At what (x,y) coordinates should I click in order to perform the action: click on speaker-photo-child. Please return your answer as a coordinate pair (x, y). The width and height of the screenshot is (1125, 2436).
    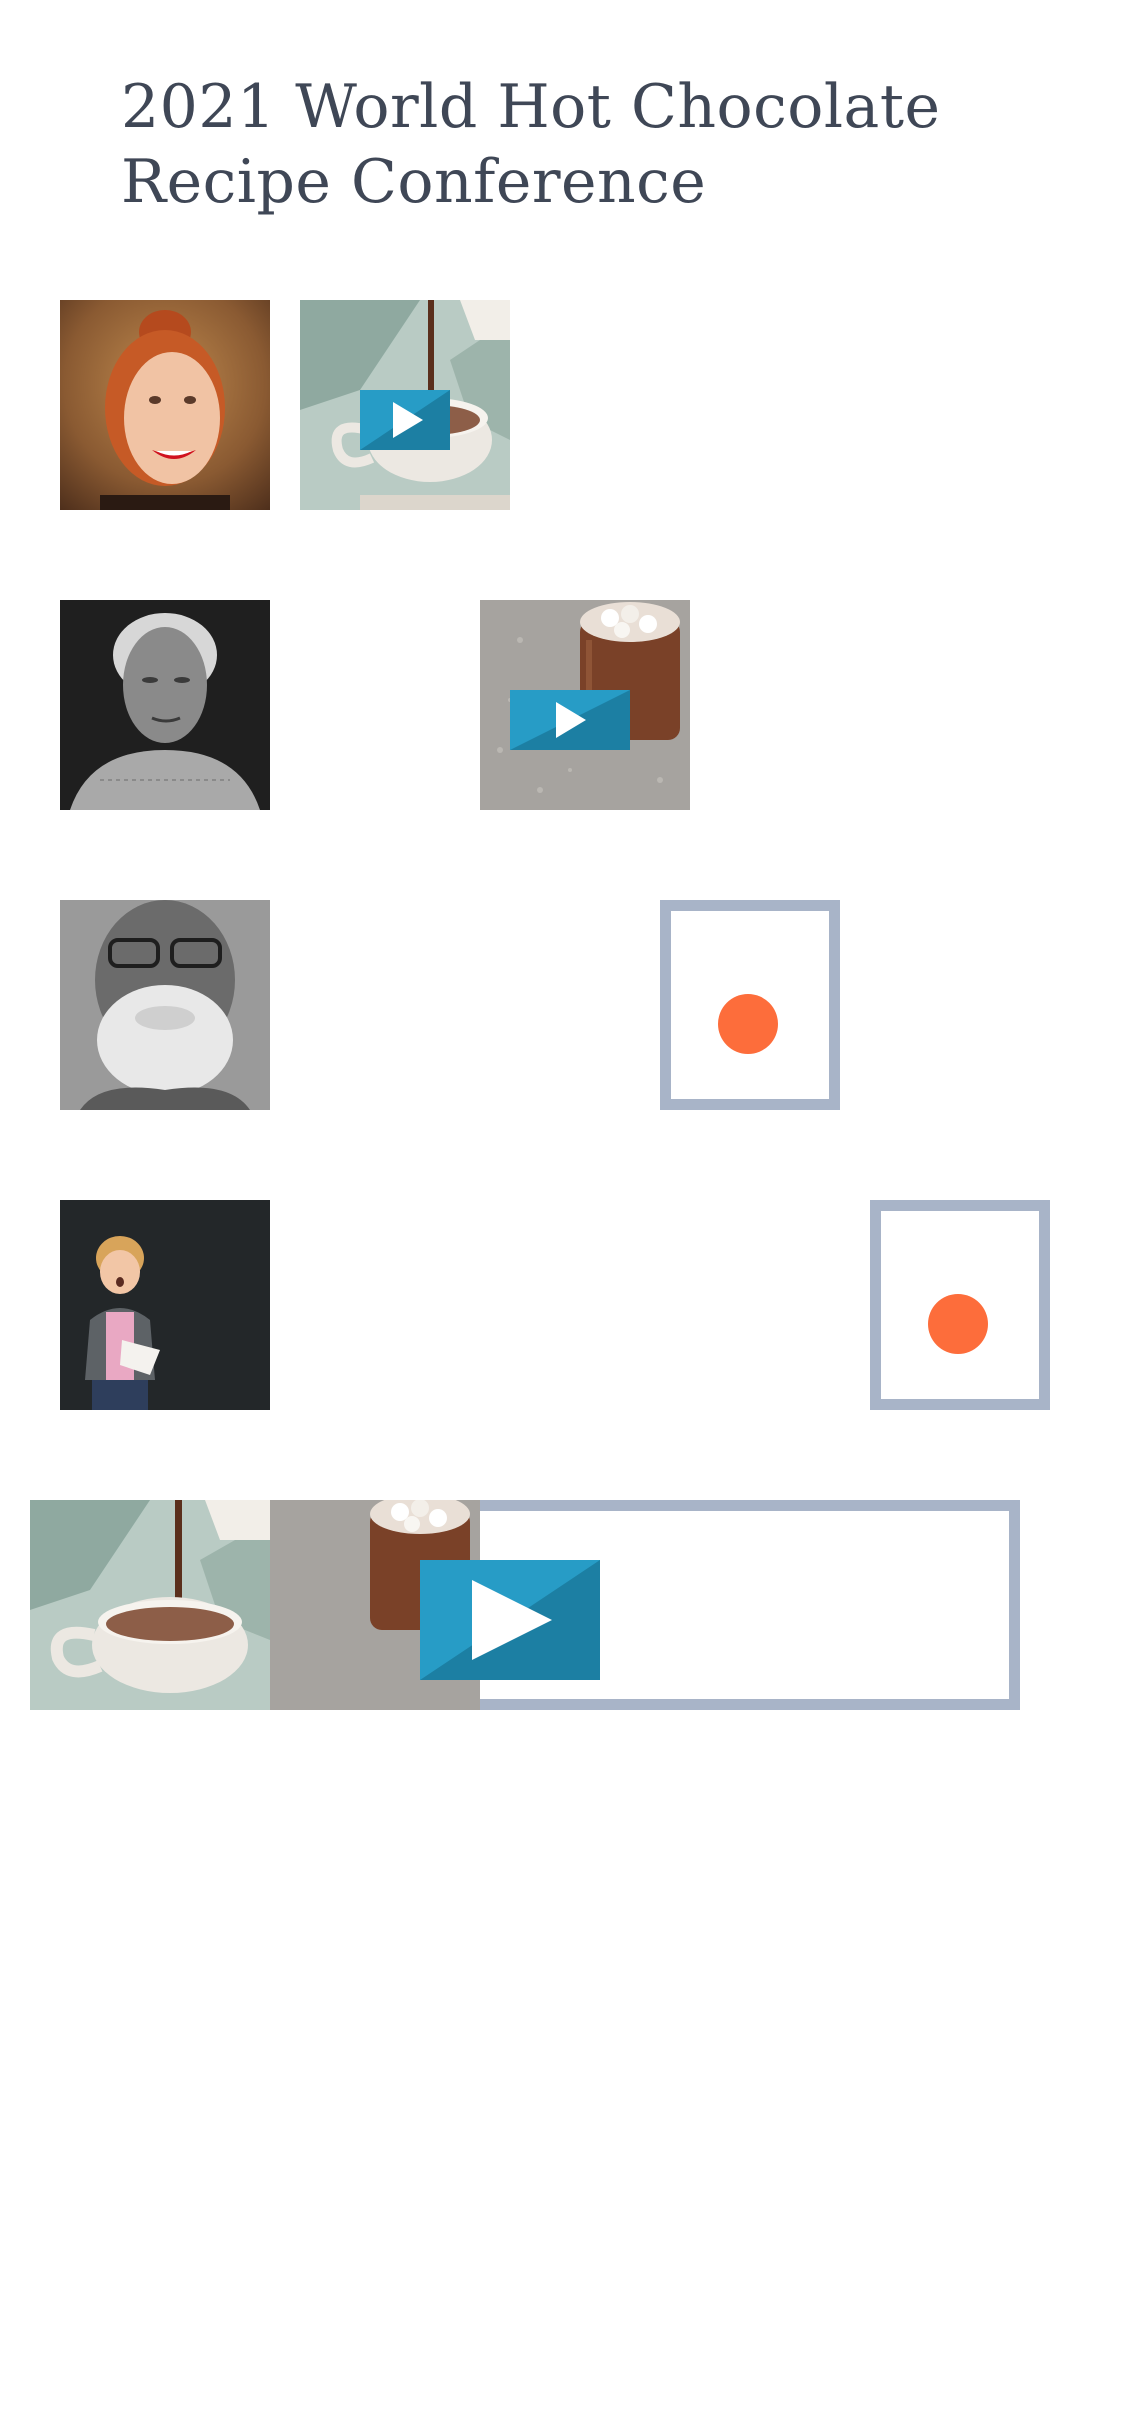
    Looking at the image, I should click on (165, 1305).